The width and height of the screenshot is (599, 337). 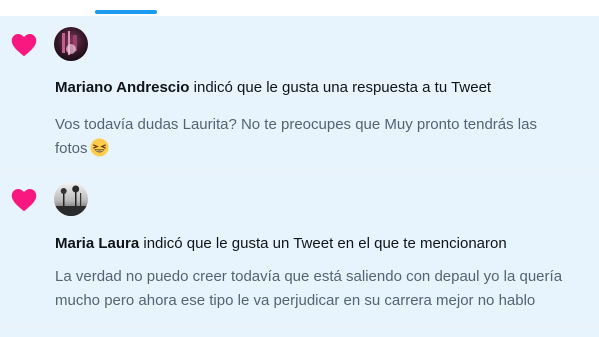 I want to click on tweet-text-line-with-emoji: fotos, so click(x=325, y=149).